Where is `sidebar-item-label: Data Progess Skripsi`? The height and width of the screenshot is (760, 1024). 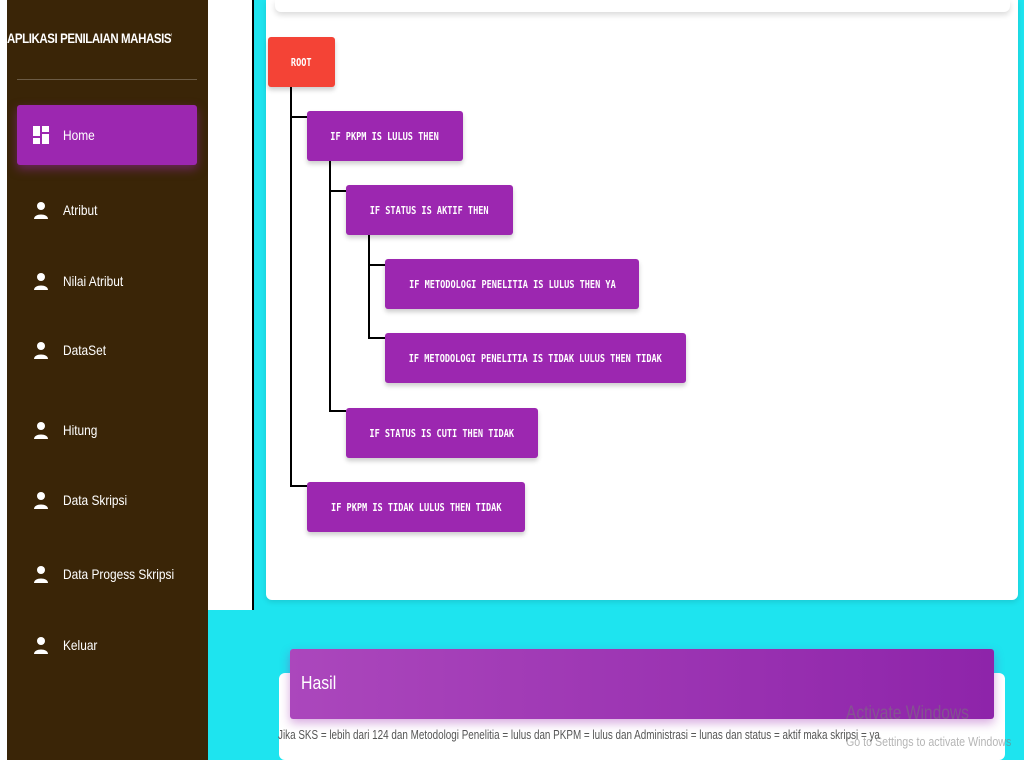
sidebar-item-label: Data Progess Skripsi is located at coordinates (119, 574).